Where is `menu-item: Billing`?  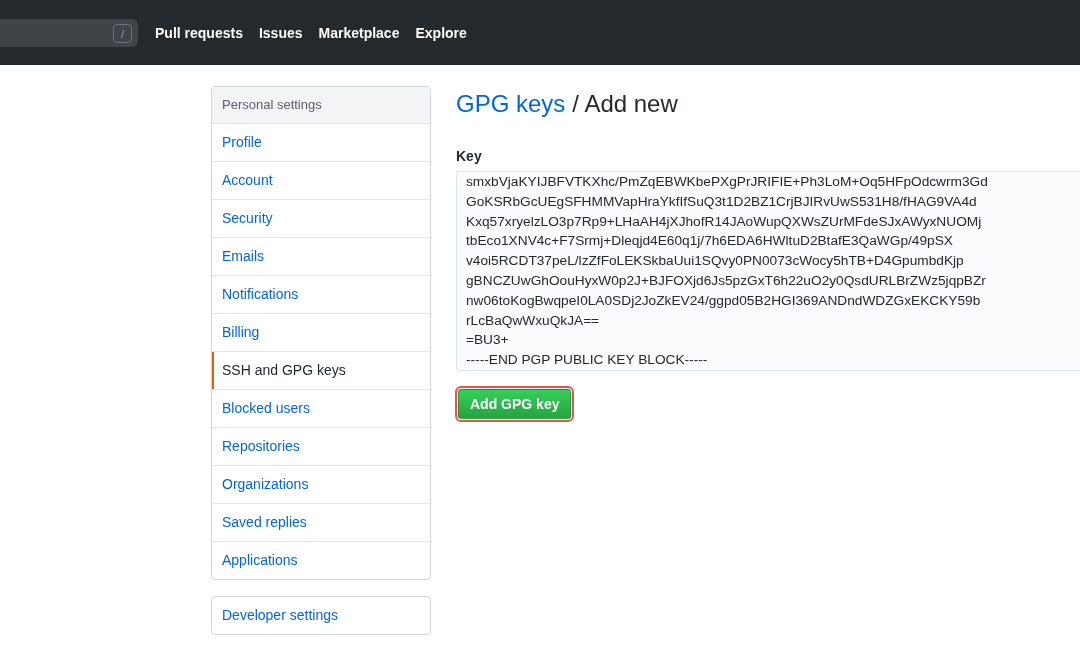
menu-item: Billing is located at coordinates (321, 333).